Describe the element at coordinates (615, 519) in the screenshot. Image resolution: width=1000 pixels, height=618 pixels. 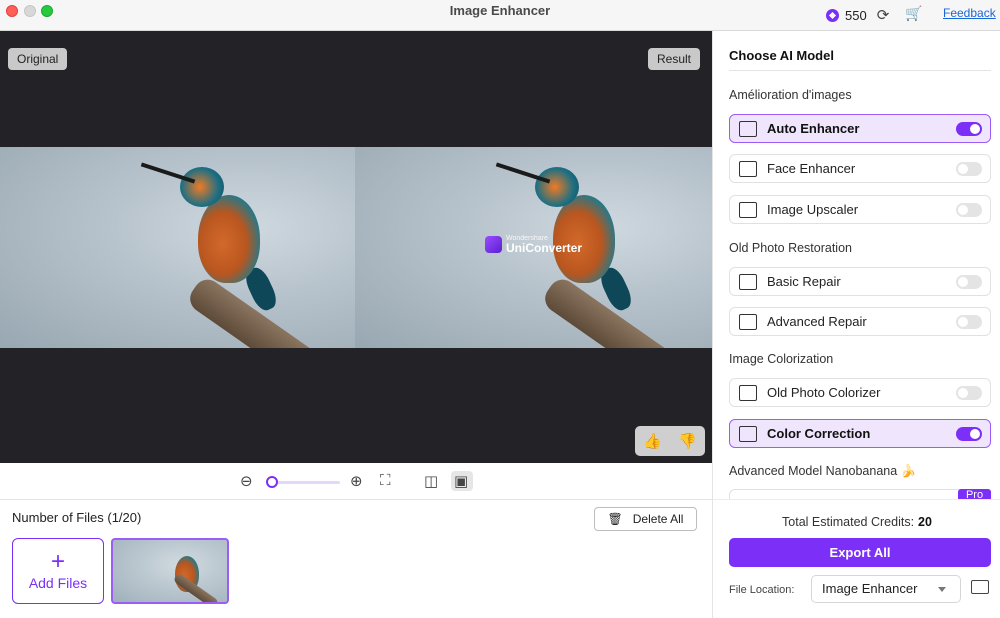
I see `trash-icon: 🗑` at that location.